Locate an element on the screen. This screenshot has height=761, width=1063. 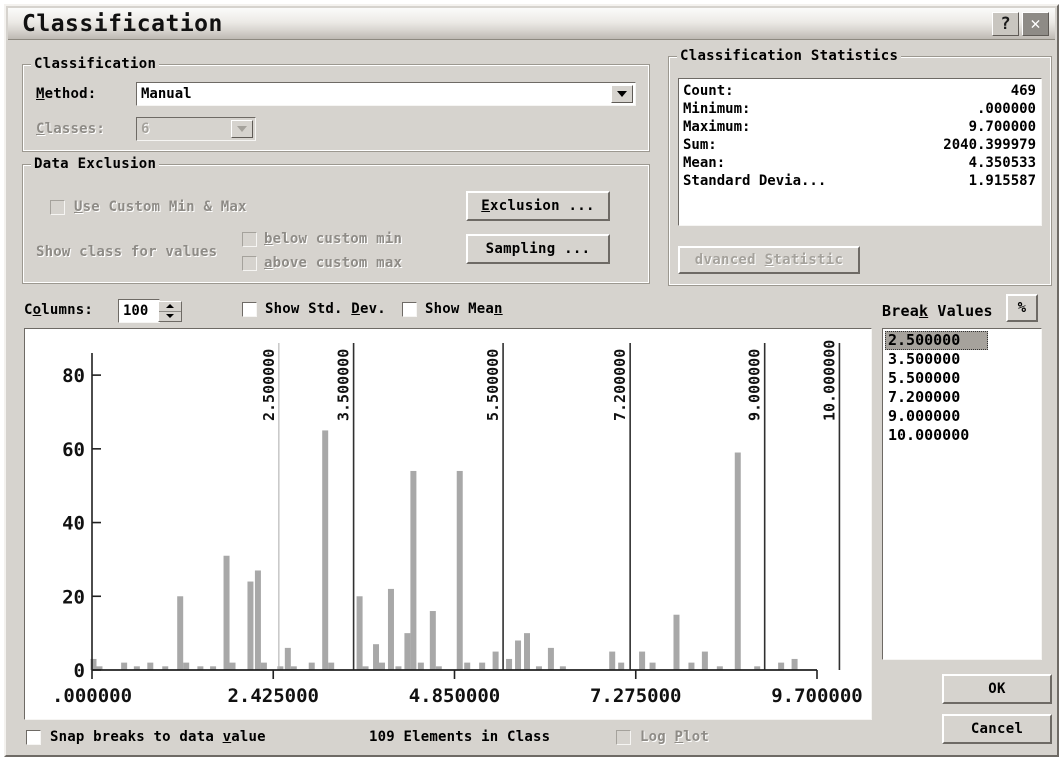
break-value-item: 10.000000 is located at coordinates (962, 435).